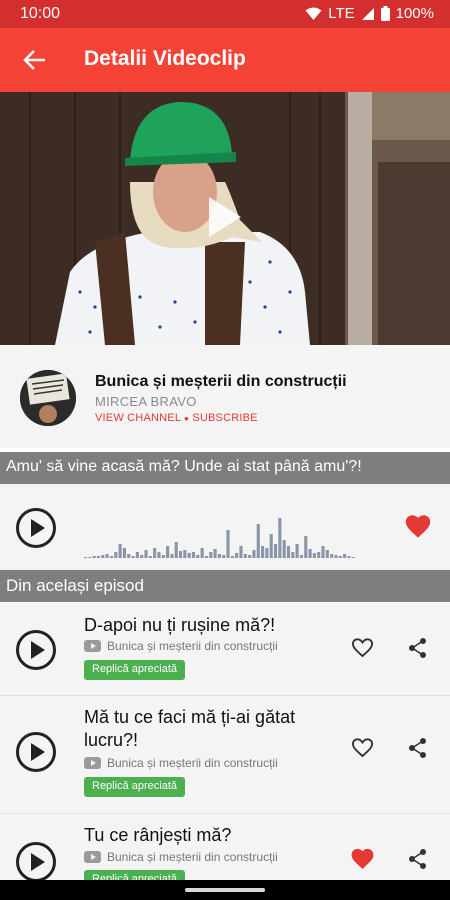  Describe the element at coordinates (190, 728) in the screenshot. I see `quote-title: Mă tu ce faci mă ți-ai gătat lucru?!` at that location.